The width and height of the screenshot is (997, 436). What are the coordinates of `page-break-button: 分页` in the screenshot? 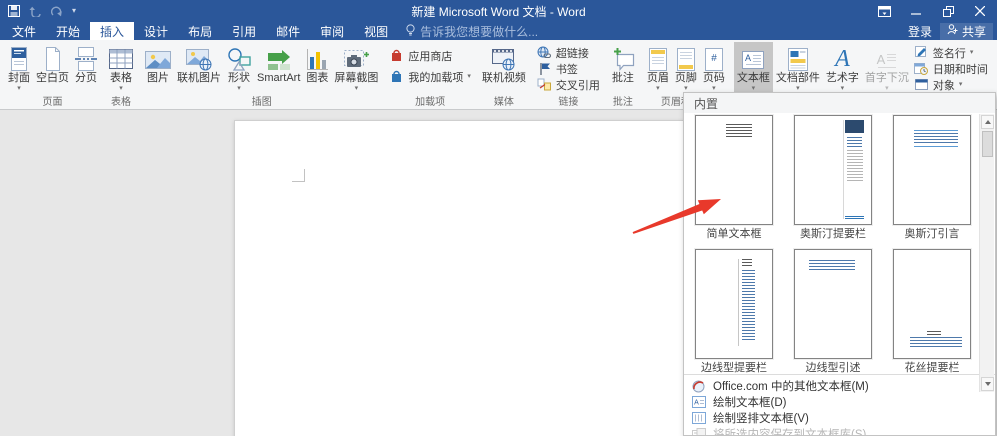 It's located at (86, 68).